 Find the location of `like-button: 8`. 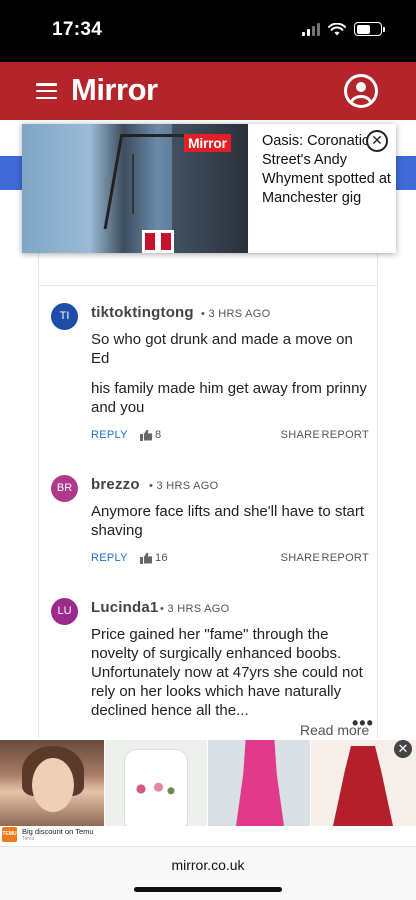

like-button: 8 is located at coordinates (150, 435).